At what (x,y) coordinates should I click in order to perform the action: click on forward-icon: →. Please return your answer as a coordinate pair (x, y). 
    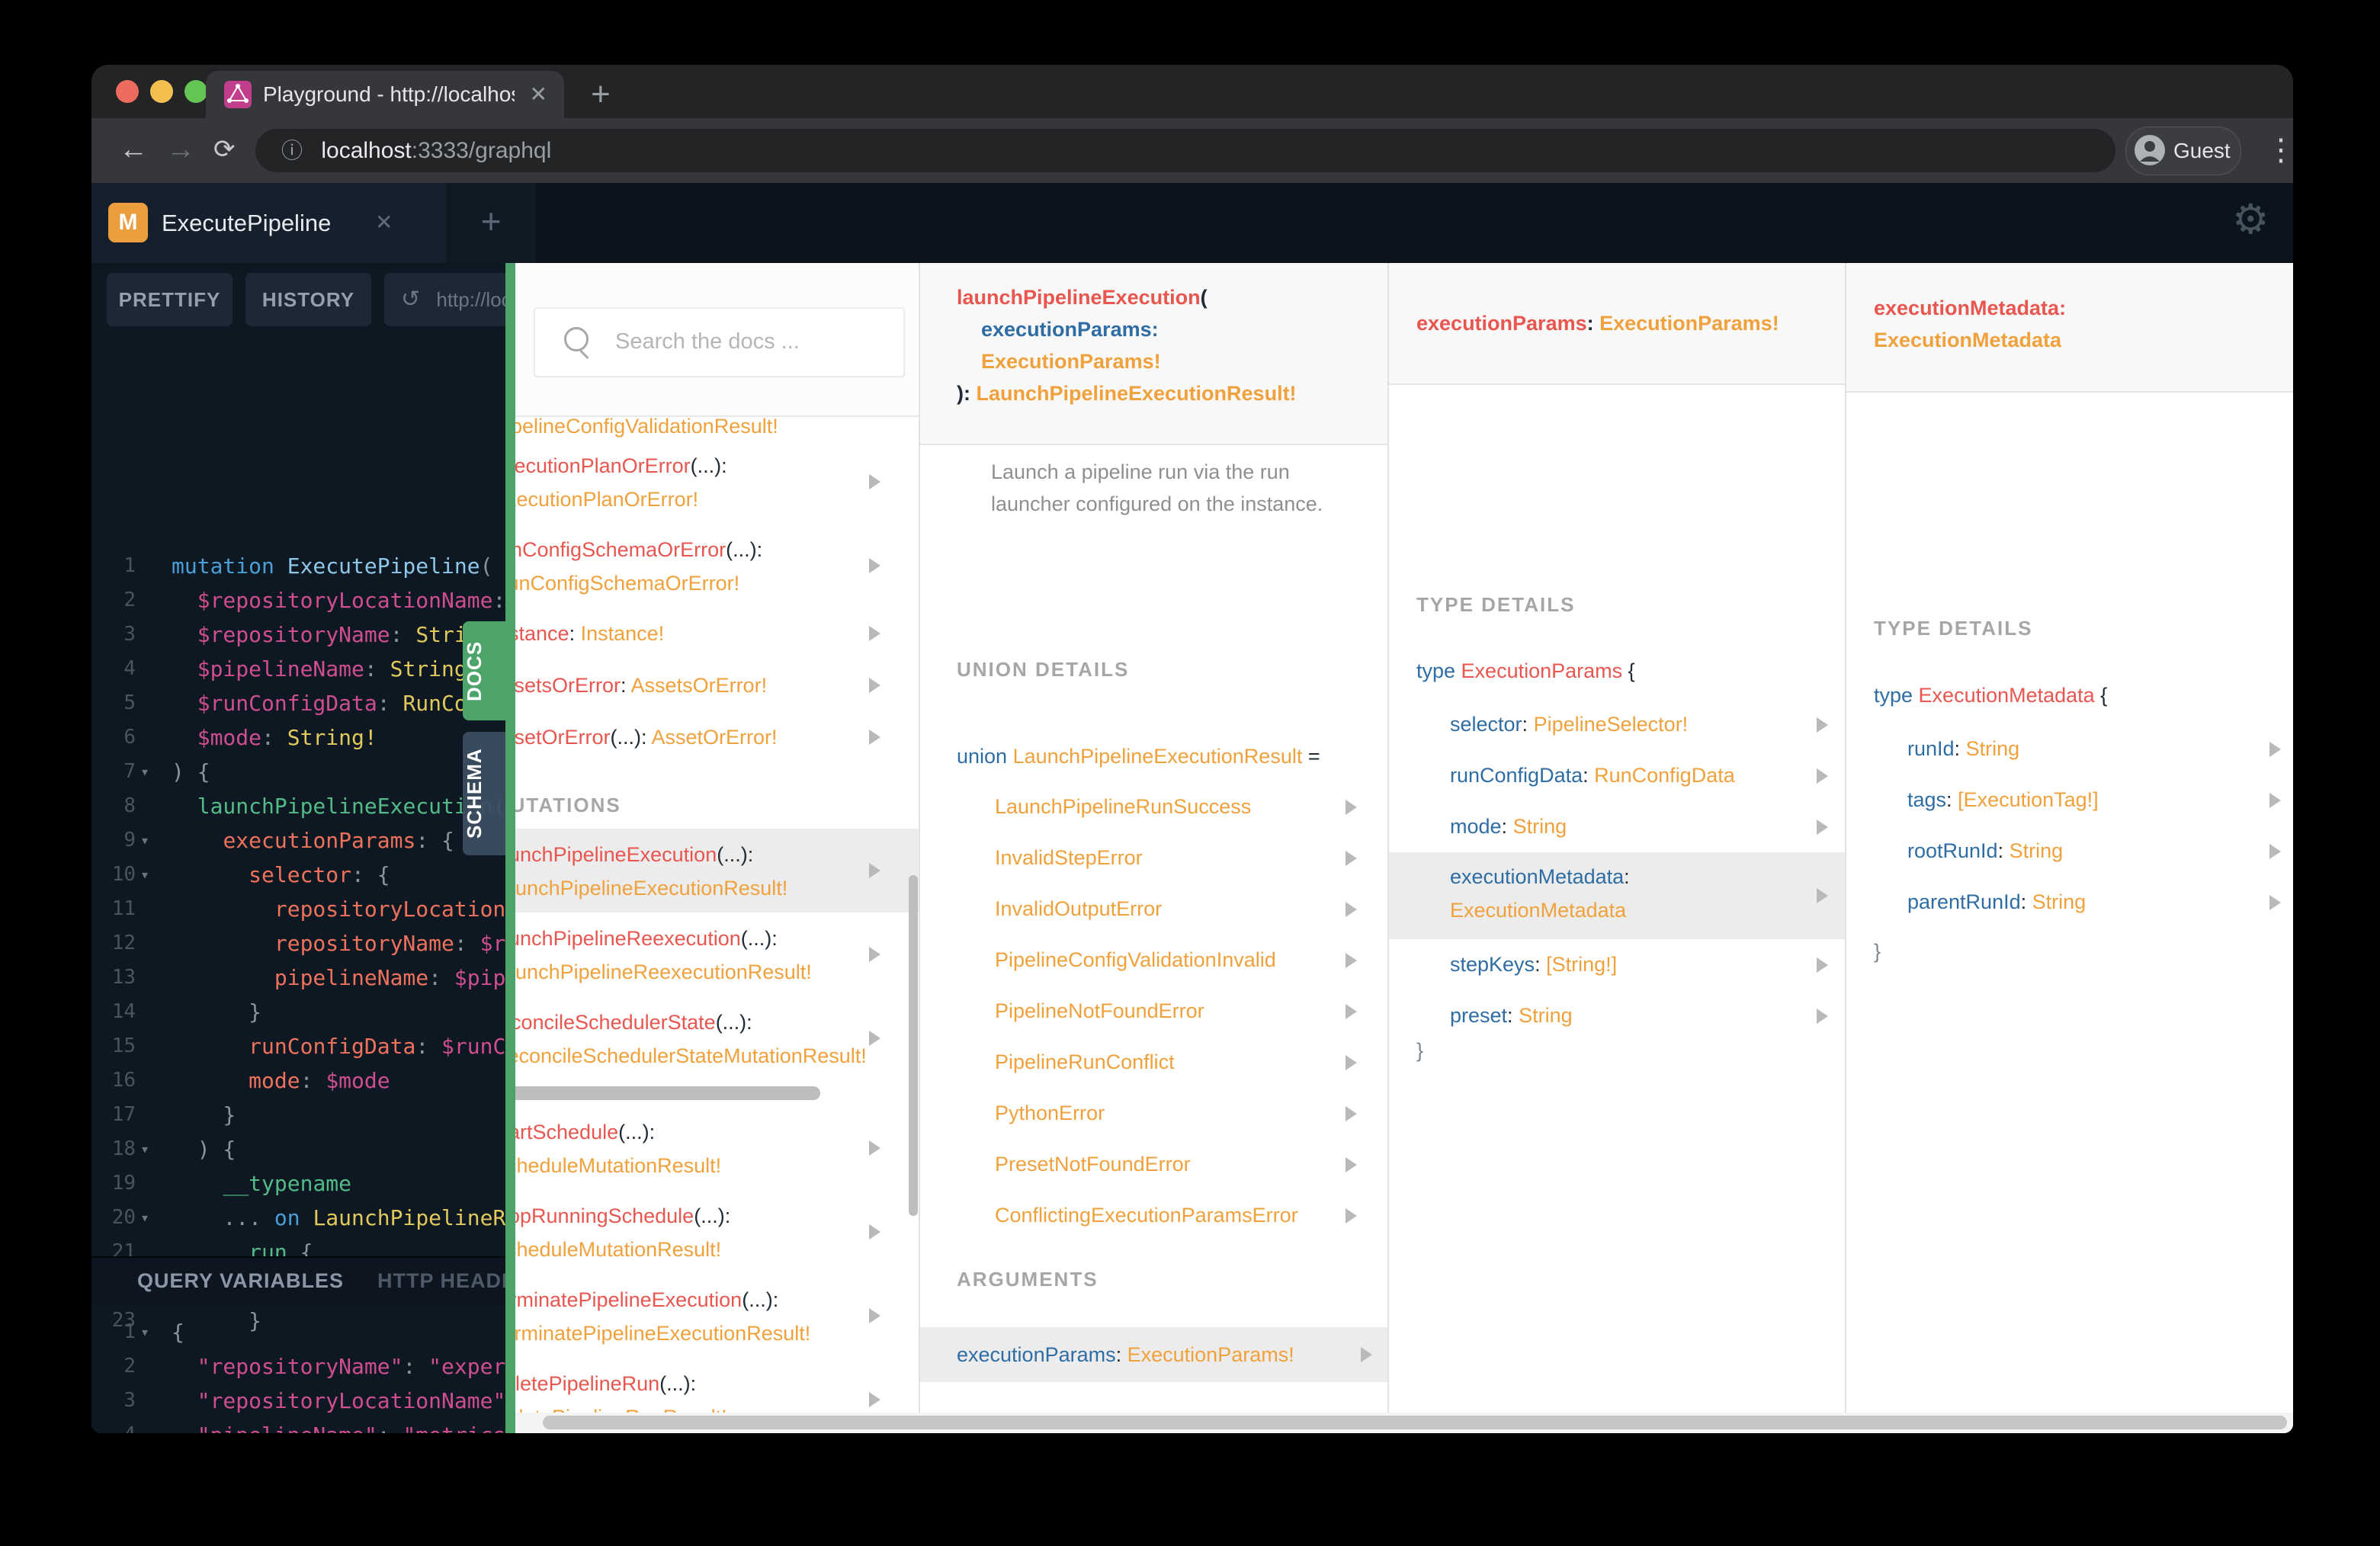
    Looking at the image, I should click on (180, 150).